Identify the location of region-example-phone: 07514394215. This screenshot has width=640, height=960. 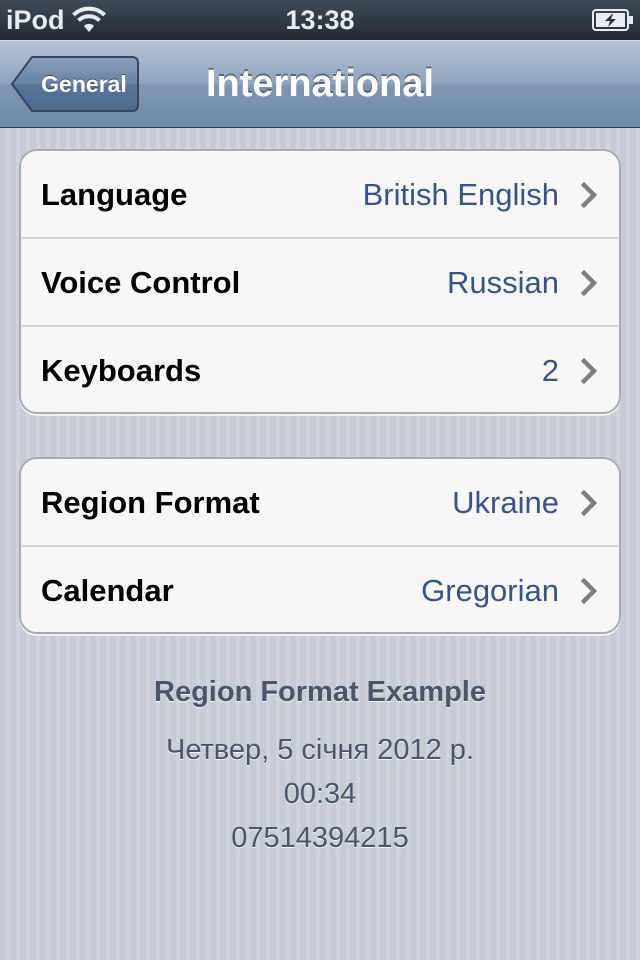
(320, 838).